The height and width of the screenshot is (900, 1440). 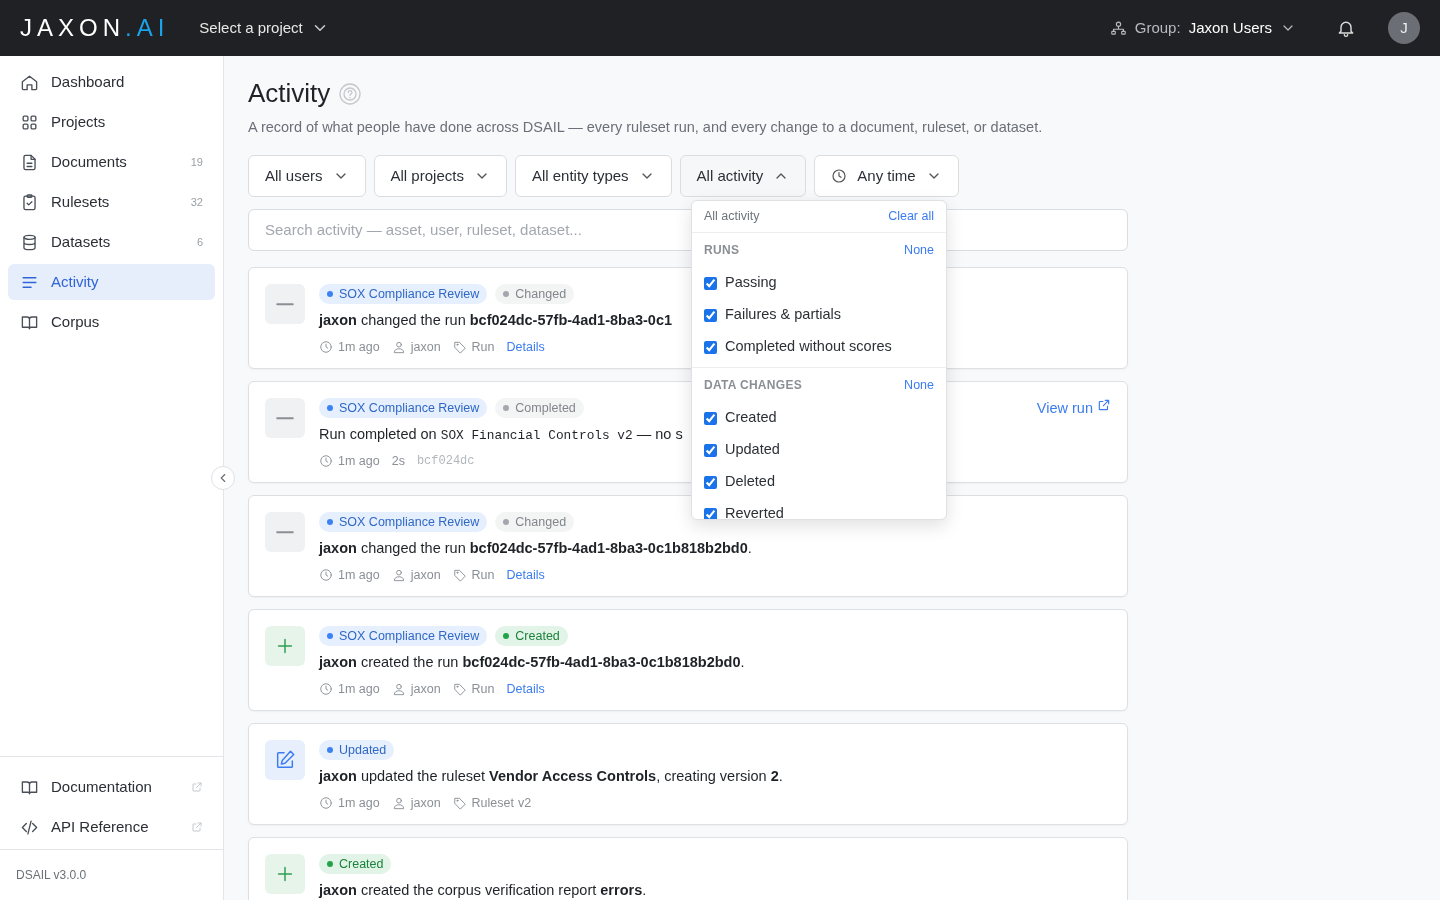 What do you see at coordinates (752, 450) in the screenshot?
I see `option-label: Updated` at bounding box center [752, 450].